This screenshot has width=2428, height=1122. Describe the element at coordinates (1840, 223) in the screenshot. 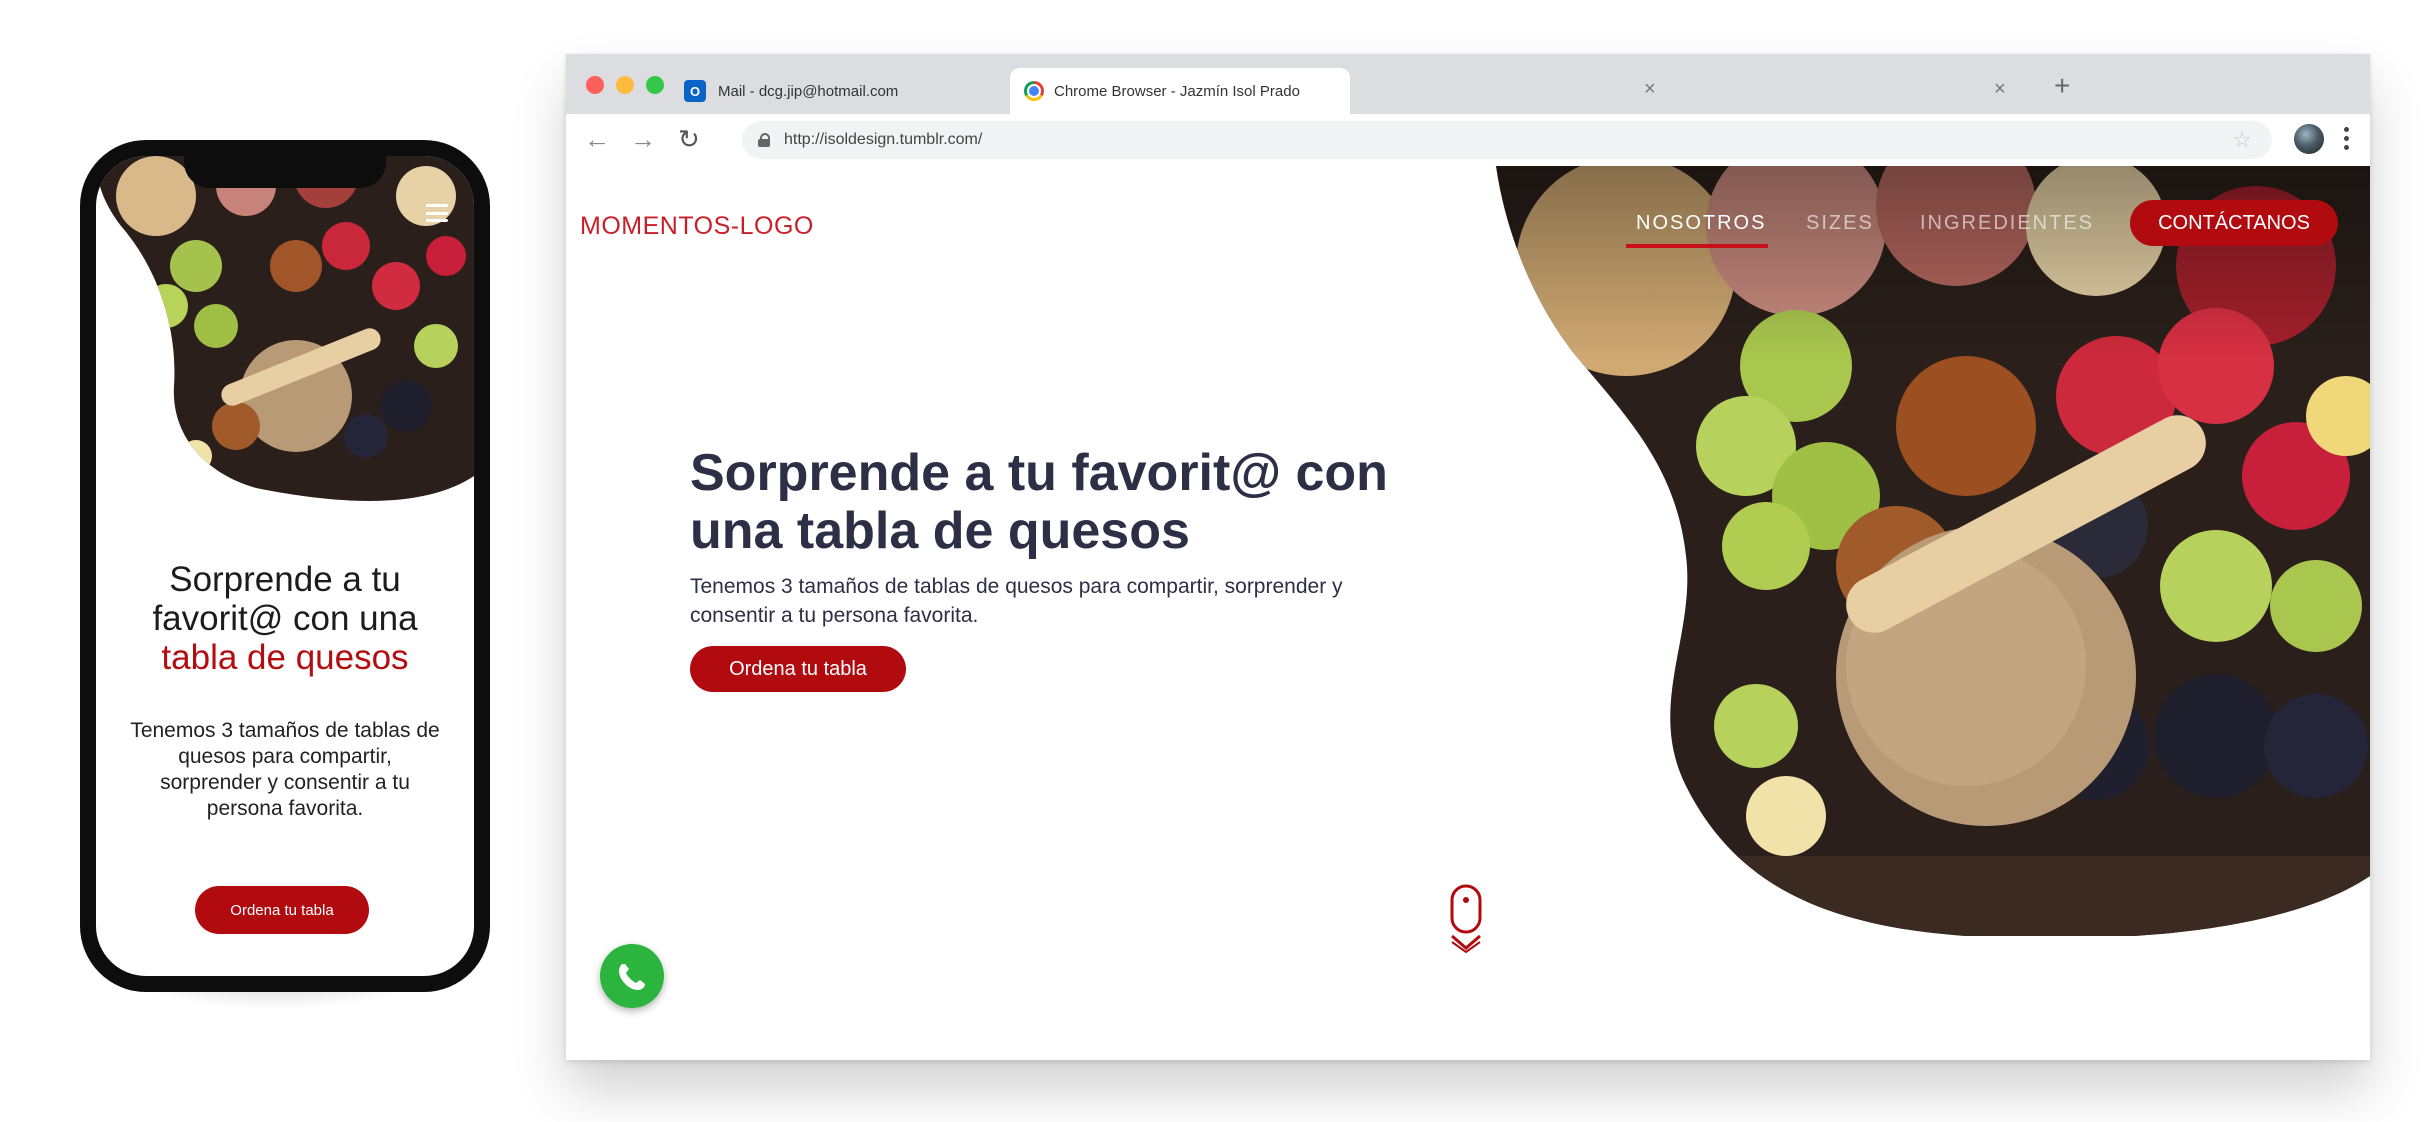

I see `nav-link-sizes: SIZES` at that location.